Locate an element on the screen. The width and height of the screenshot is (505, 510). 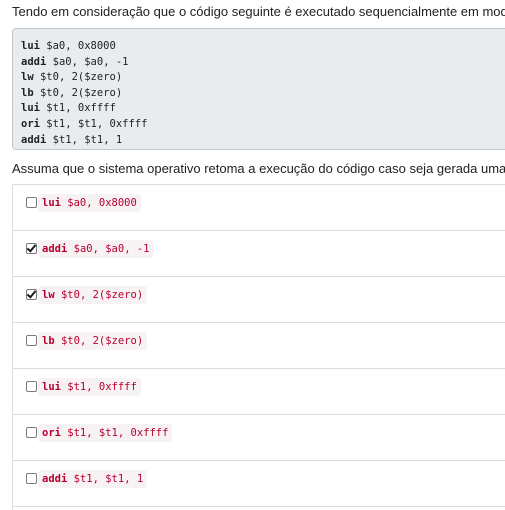
answer-option-code: addi $a0, $a0, -1 is located at coordinates (96, 249).